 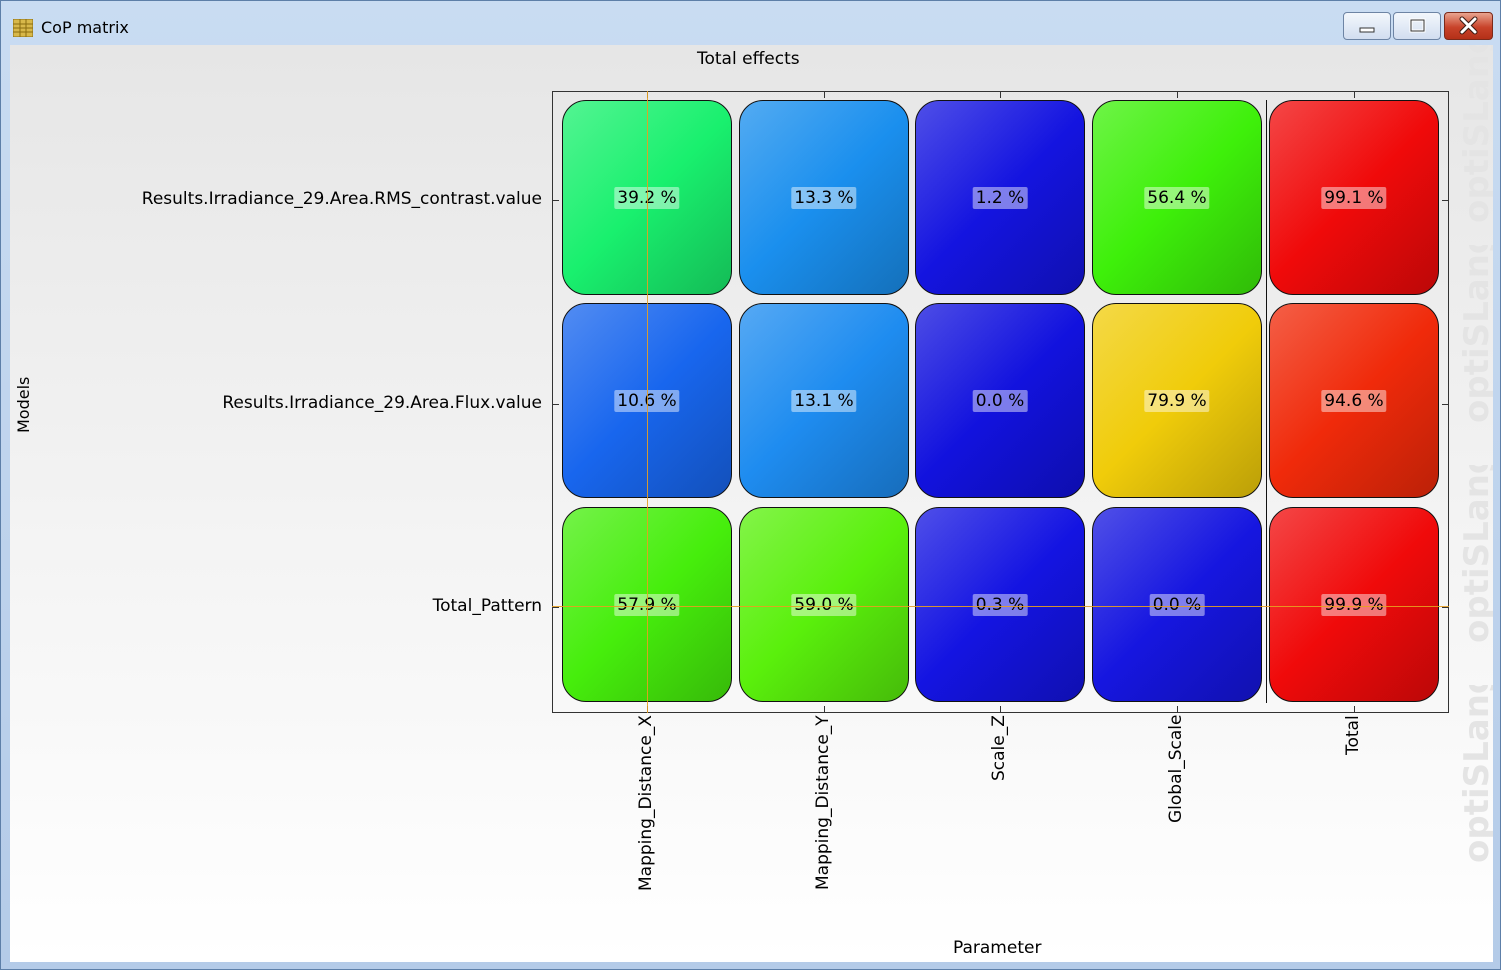 I want to click on column-label: Total, so click(x=1353, y=735).